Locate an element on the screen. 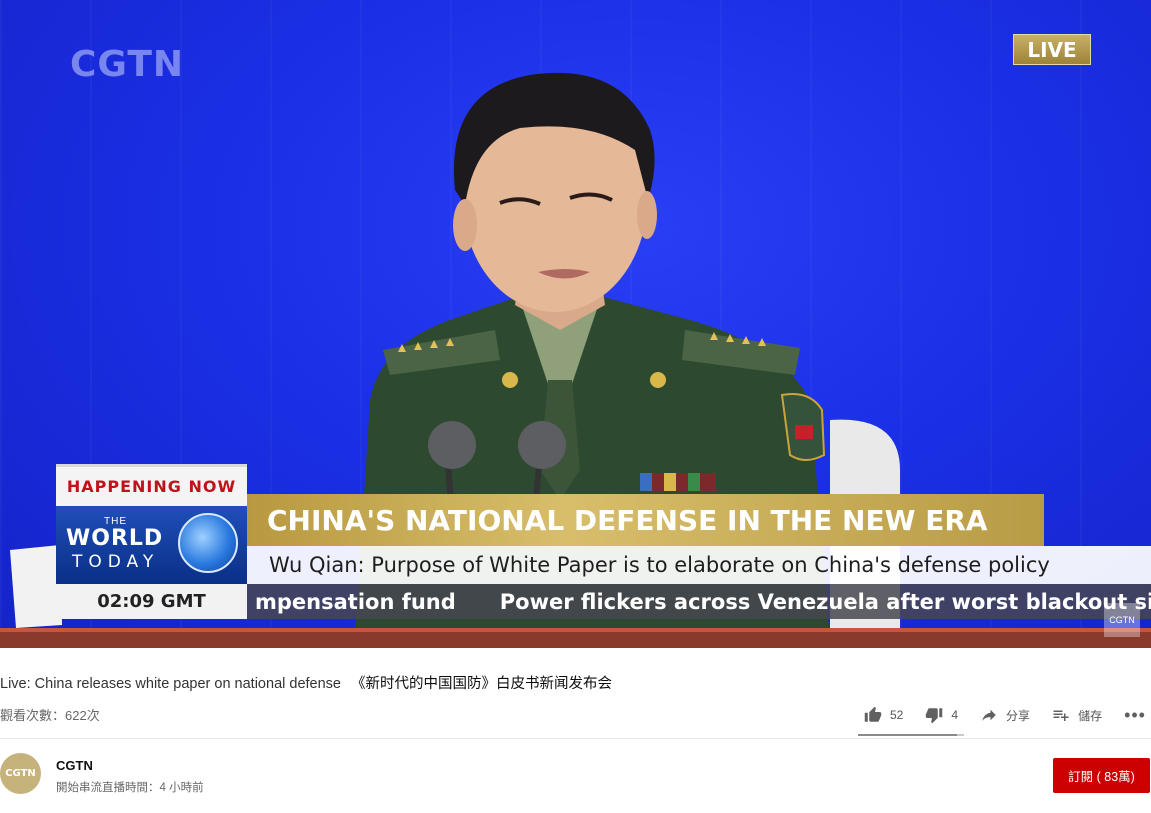 The image size is (1151, 813). show-world-text: WORLD is located at coordinates (115, 538).